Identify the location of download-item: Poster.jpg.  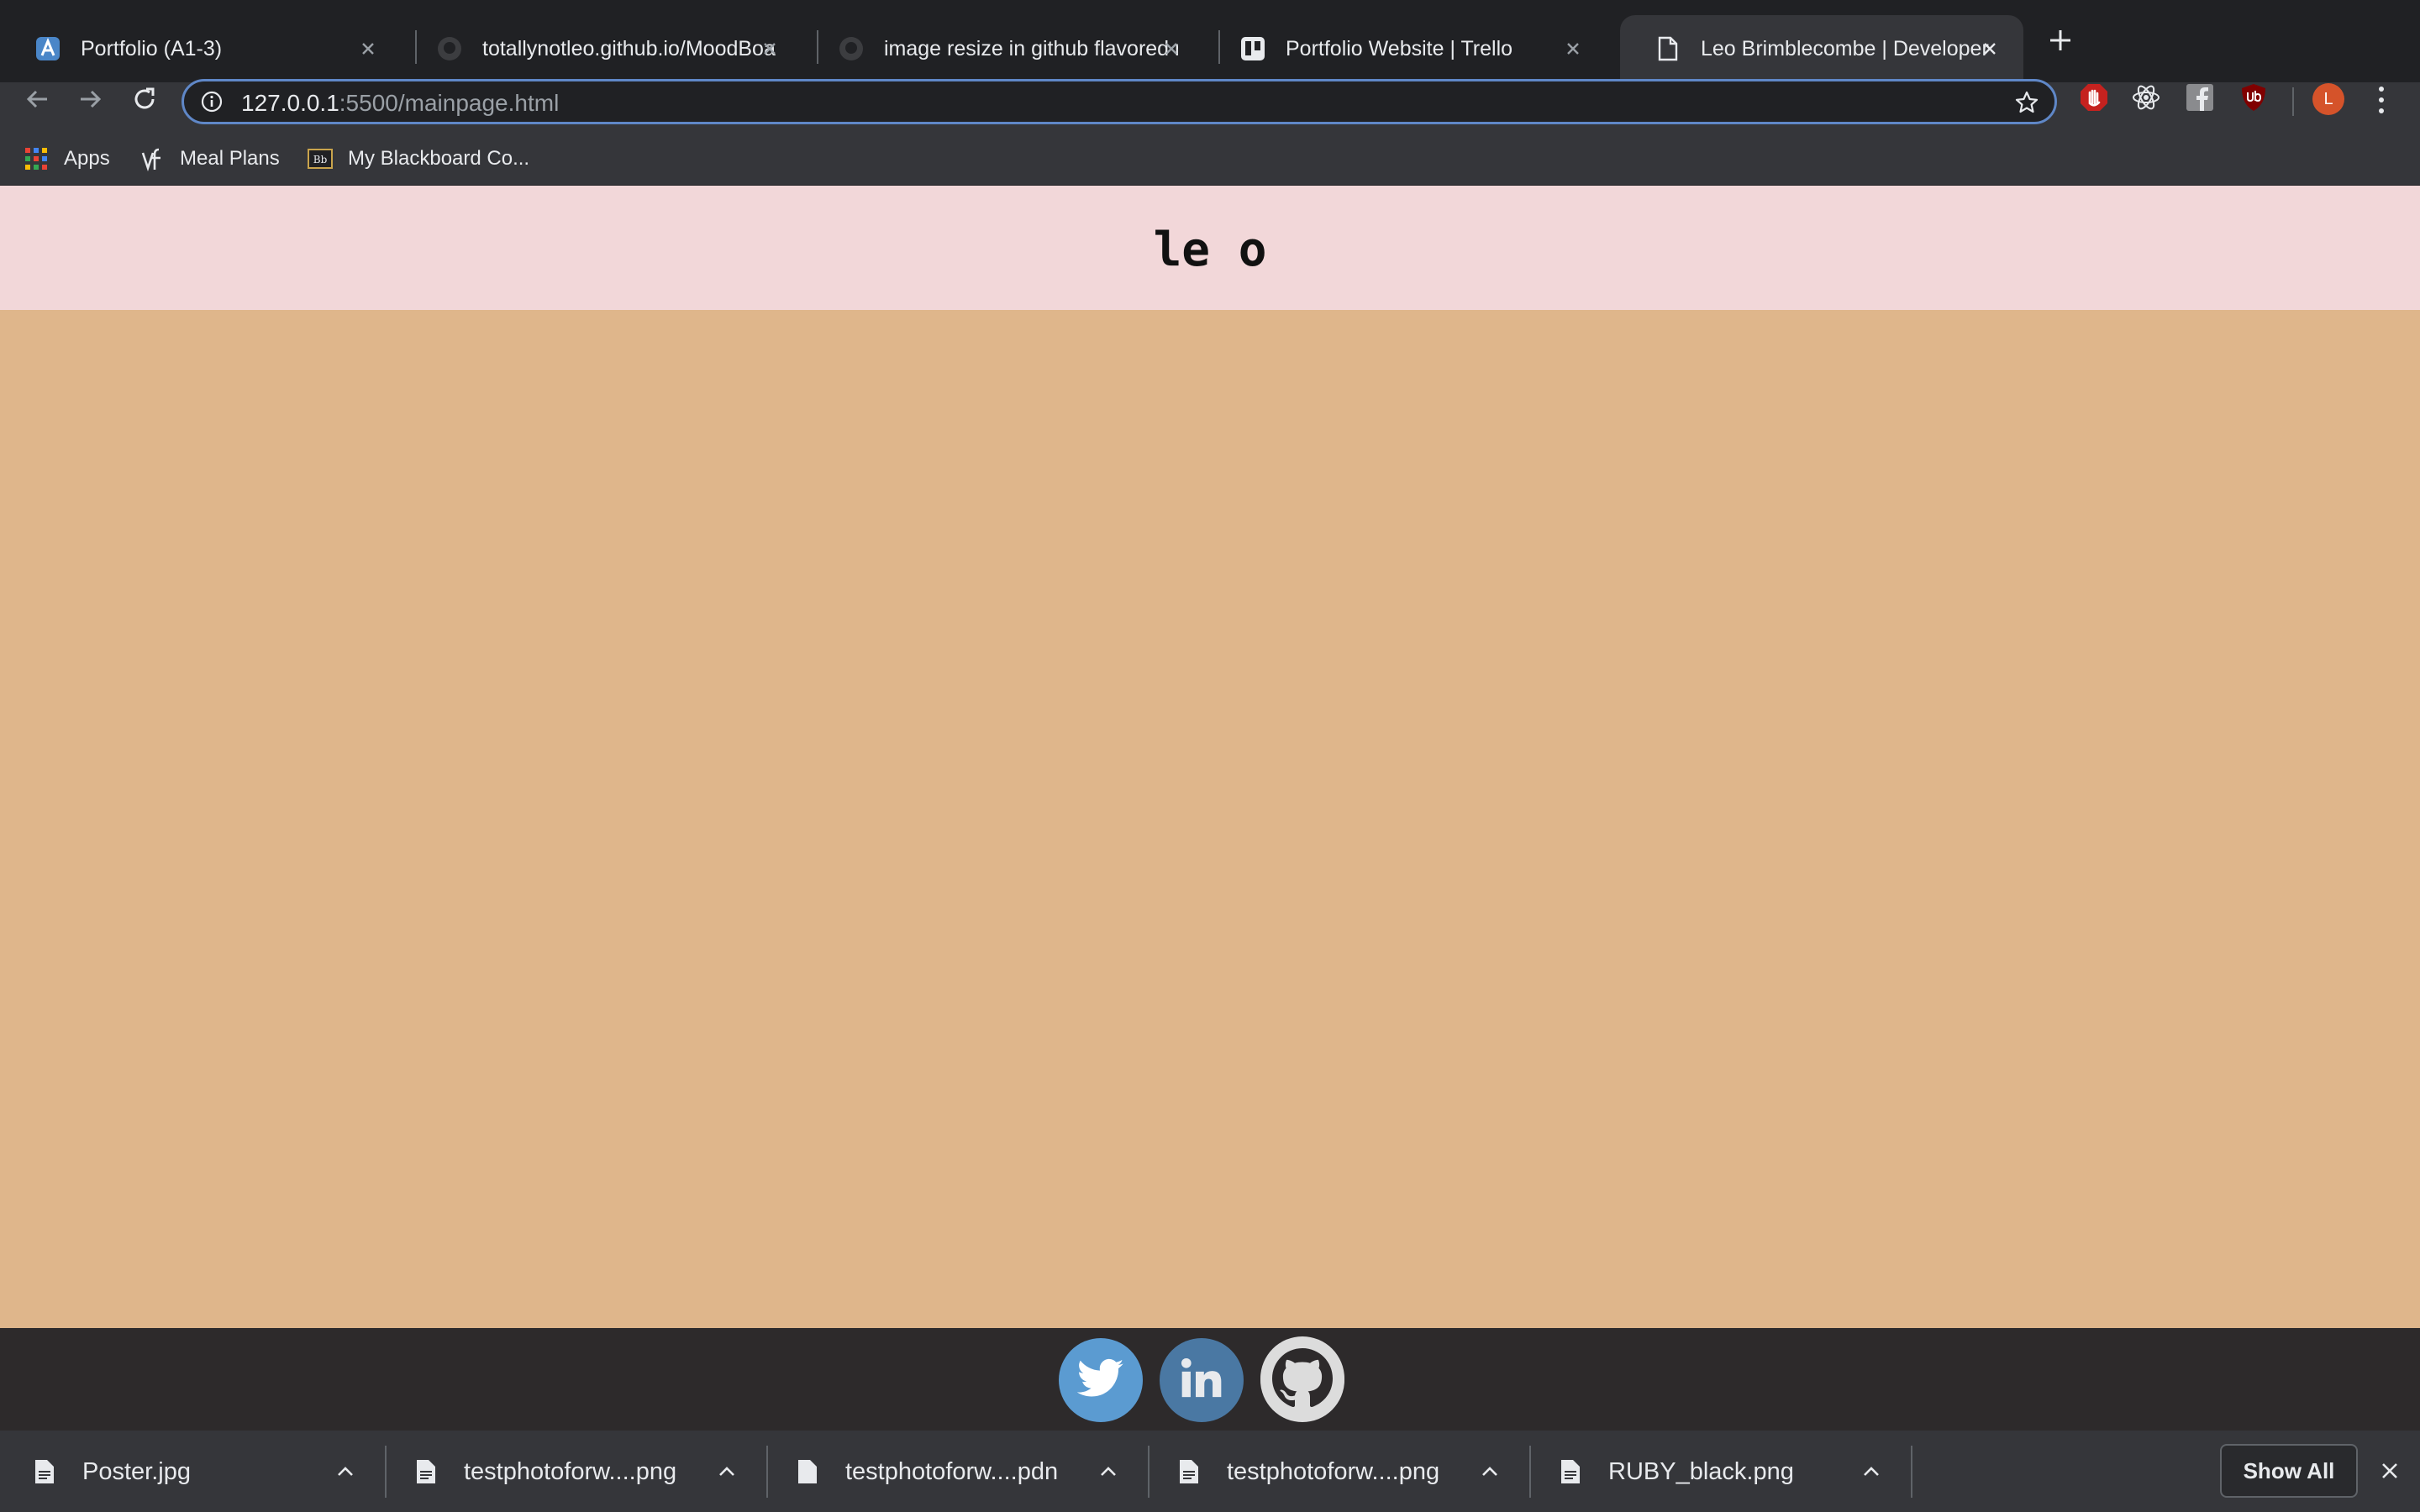
(191, 1471).